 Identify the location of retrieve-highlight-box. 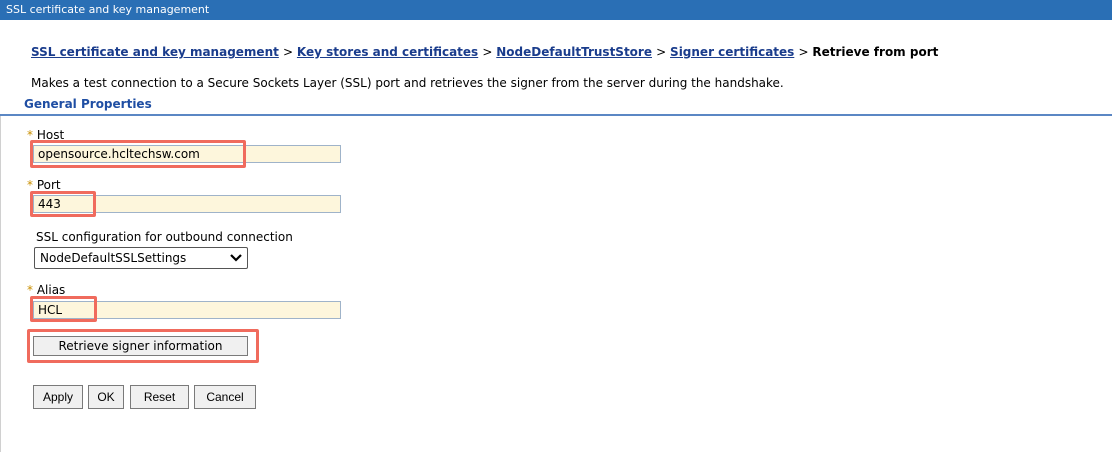
(143, 346).